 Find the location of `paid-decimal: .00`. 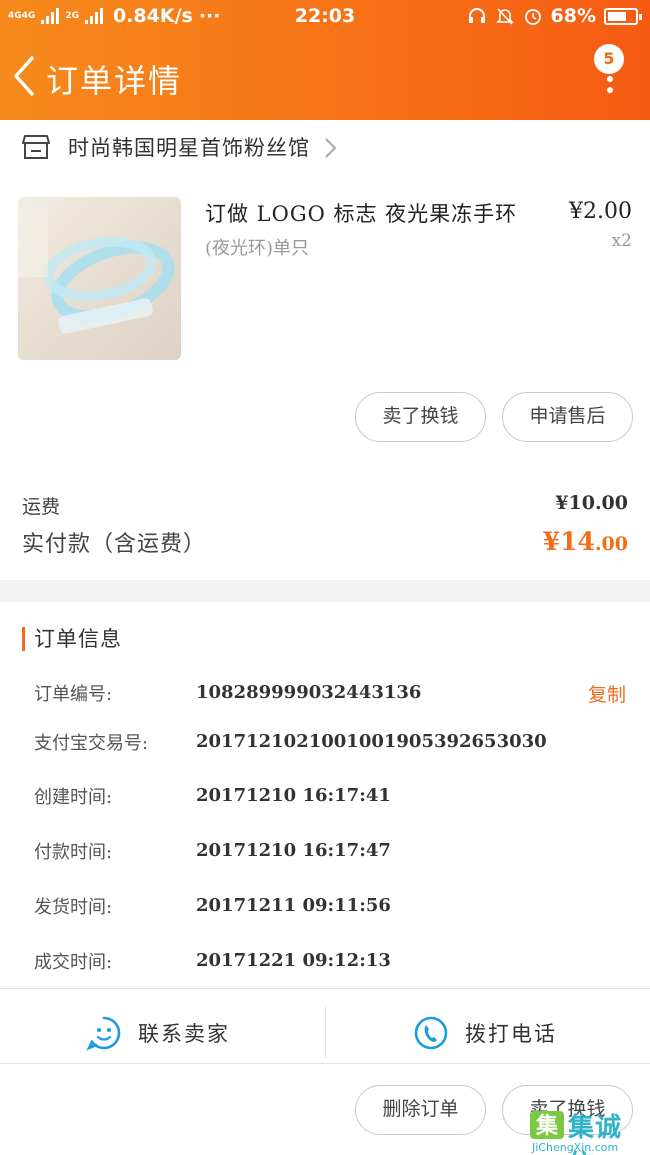

paid-decimal: .00 is located at coordinates (611, 544).